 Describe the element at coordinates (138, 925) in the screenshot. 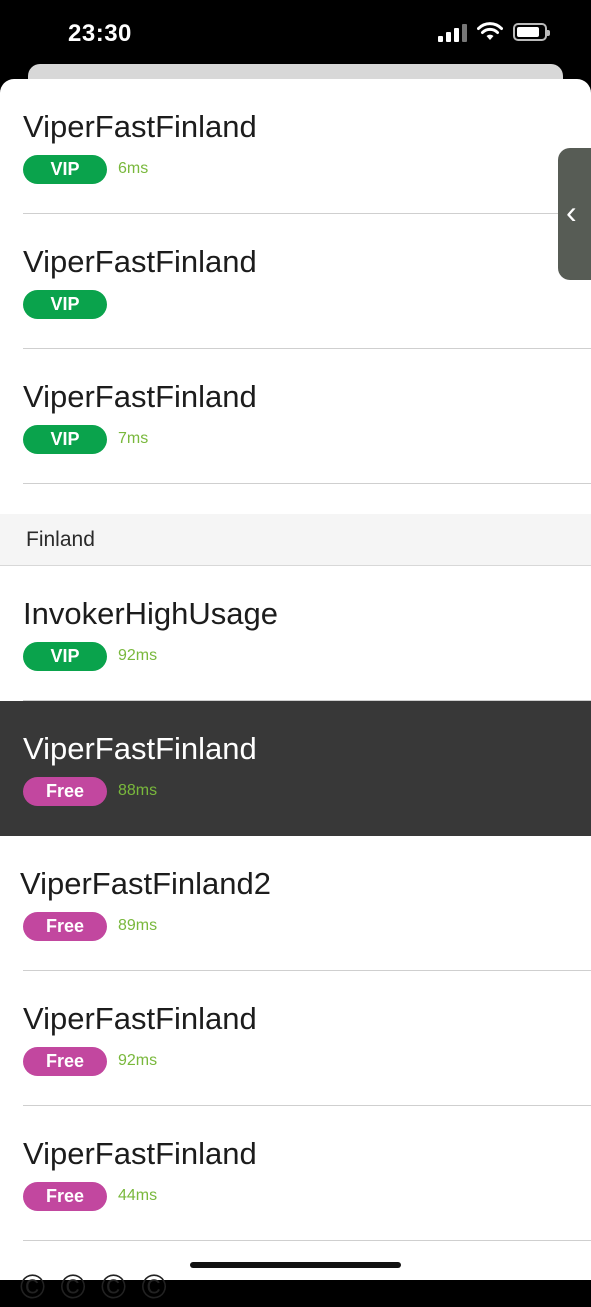

I see `ping-value: 89ms` at that location.